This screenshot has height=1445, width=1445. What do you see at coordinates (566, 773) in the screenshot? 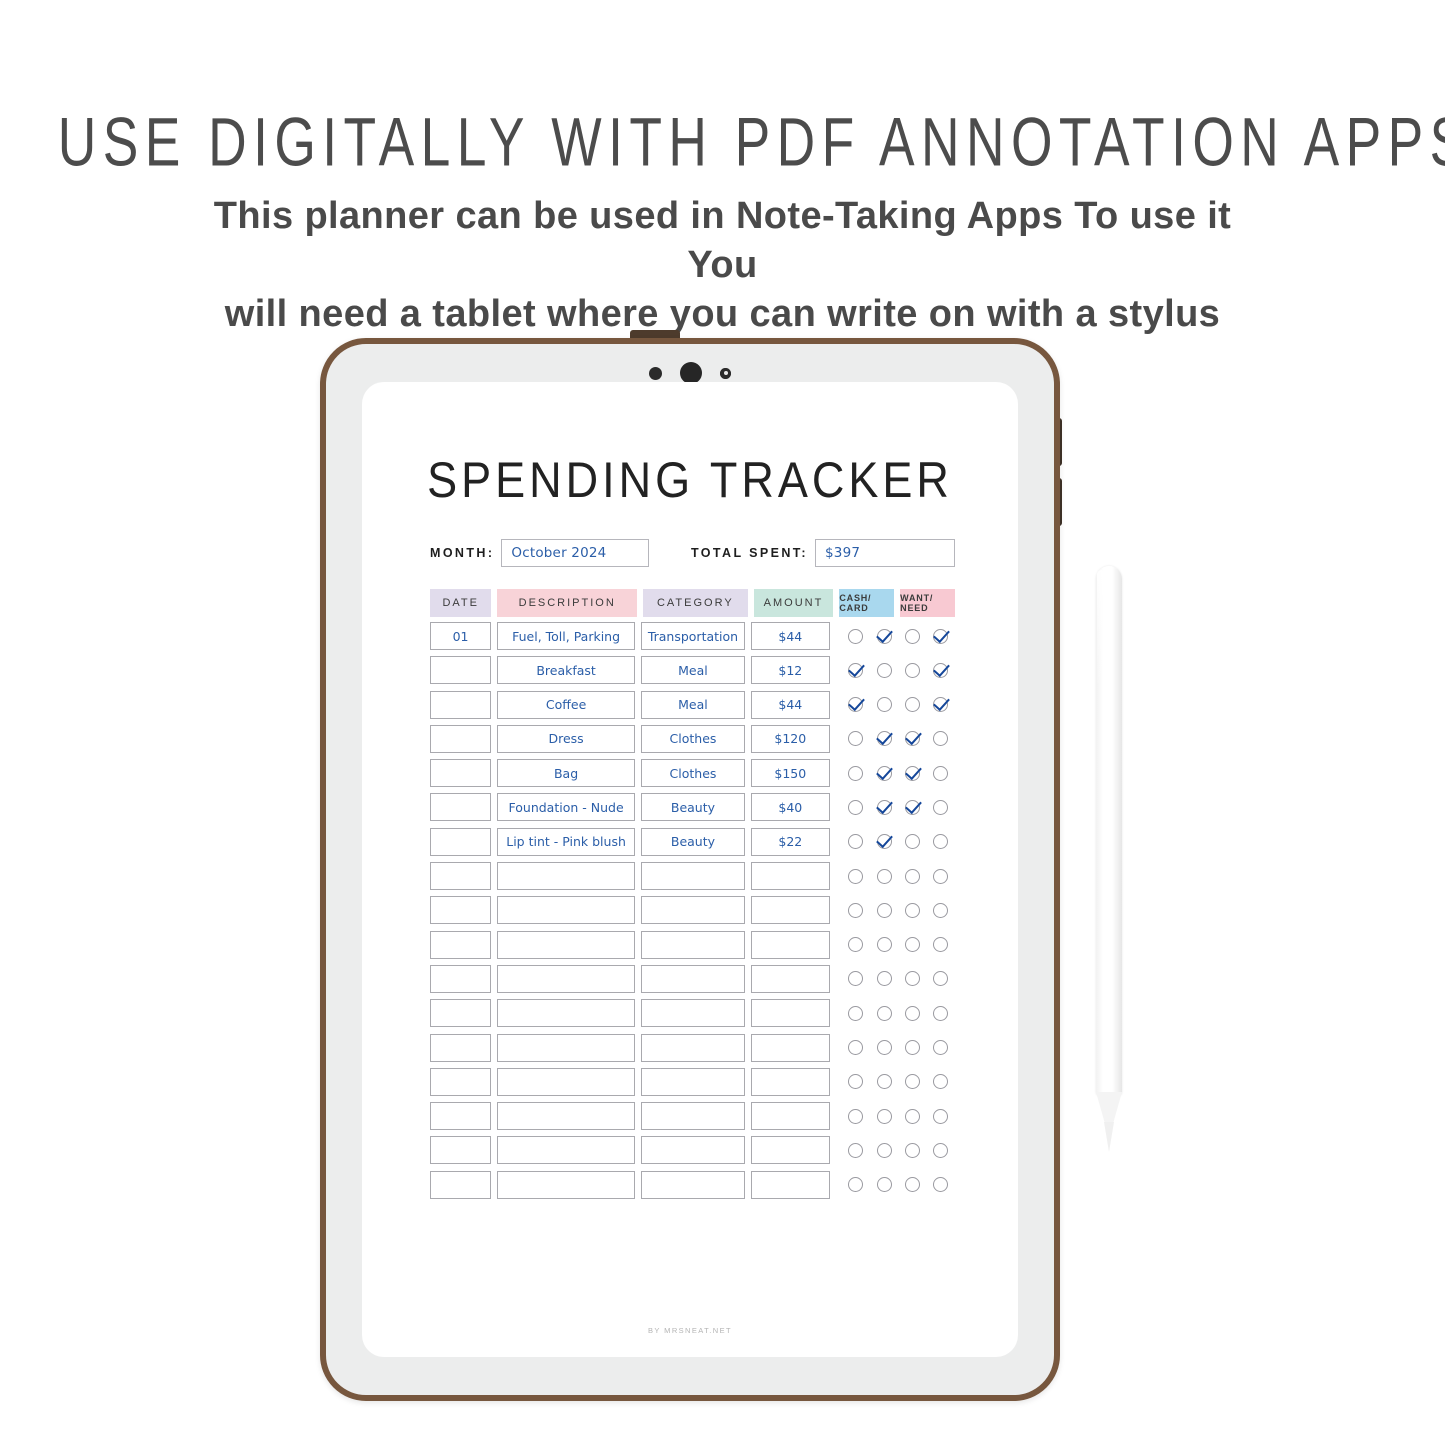
I see `cell-description: Bag` at bounding box center [566, 773].